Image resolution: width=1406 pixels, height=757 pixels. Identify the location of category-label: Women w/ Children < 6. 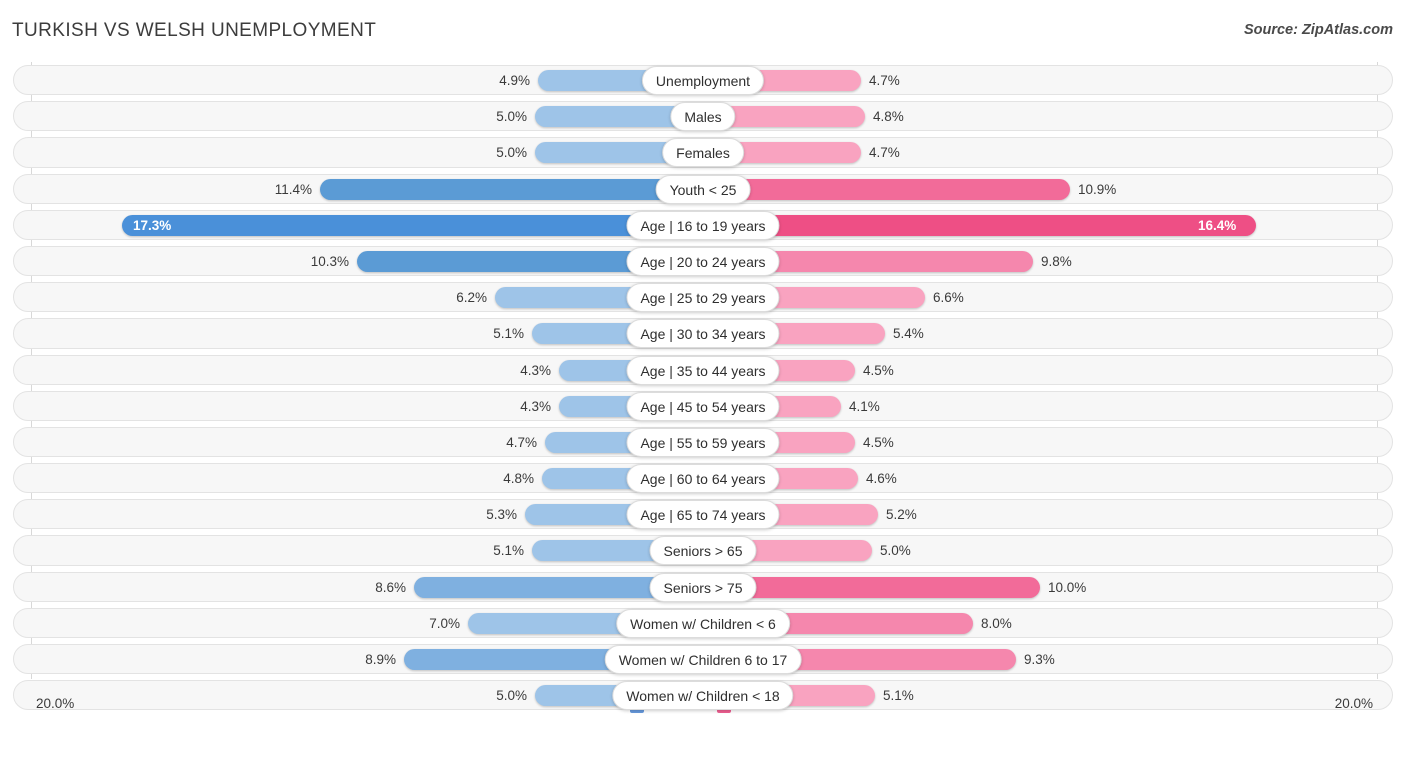
(703, 623).